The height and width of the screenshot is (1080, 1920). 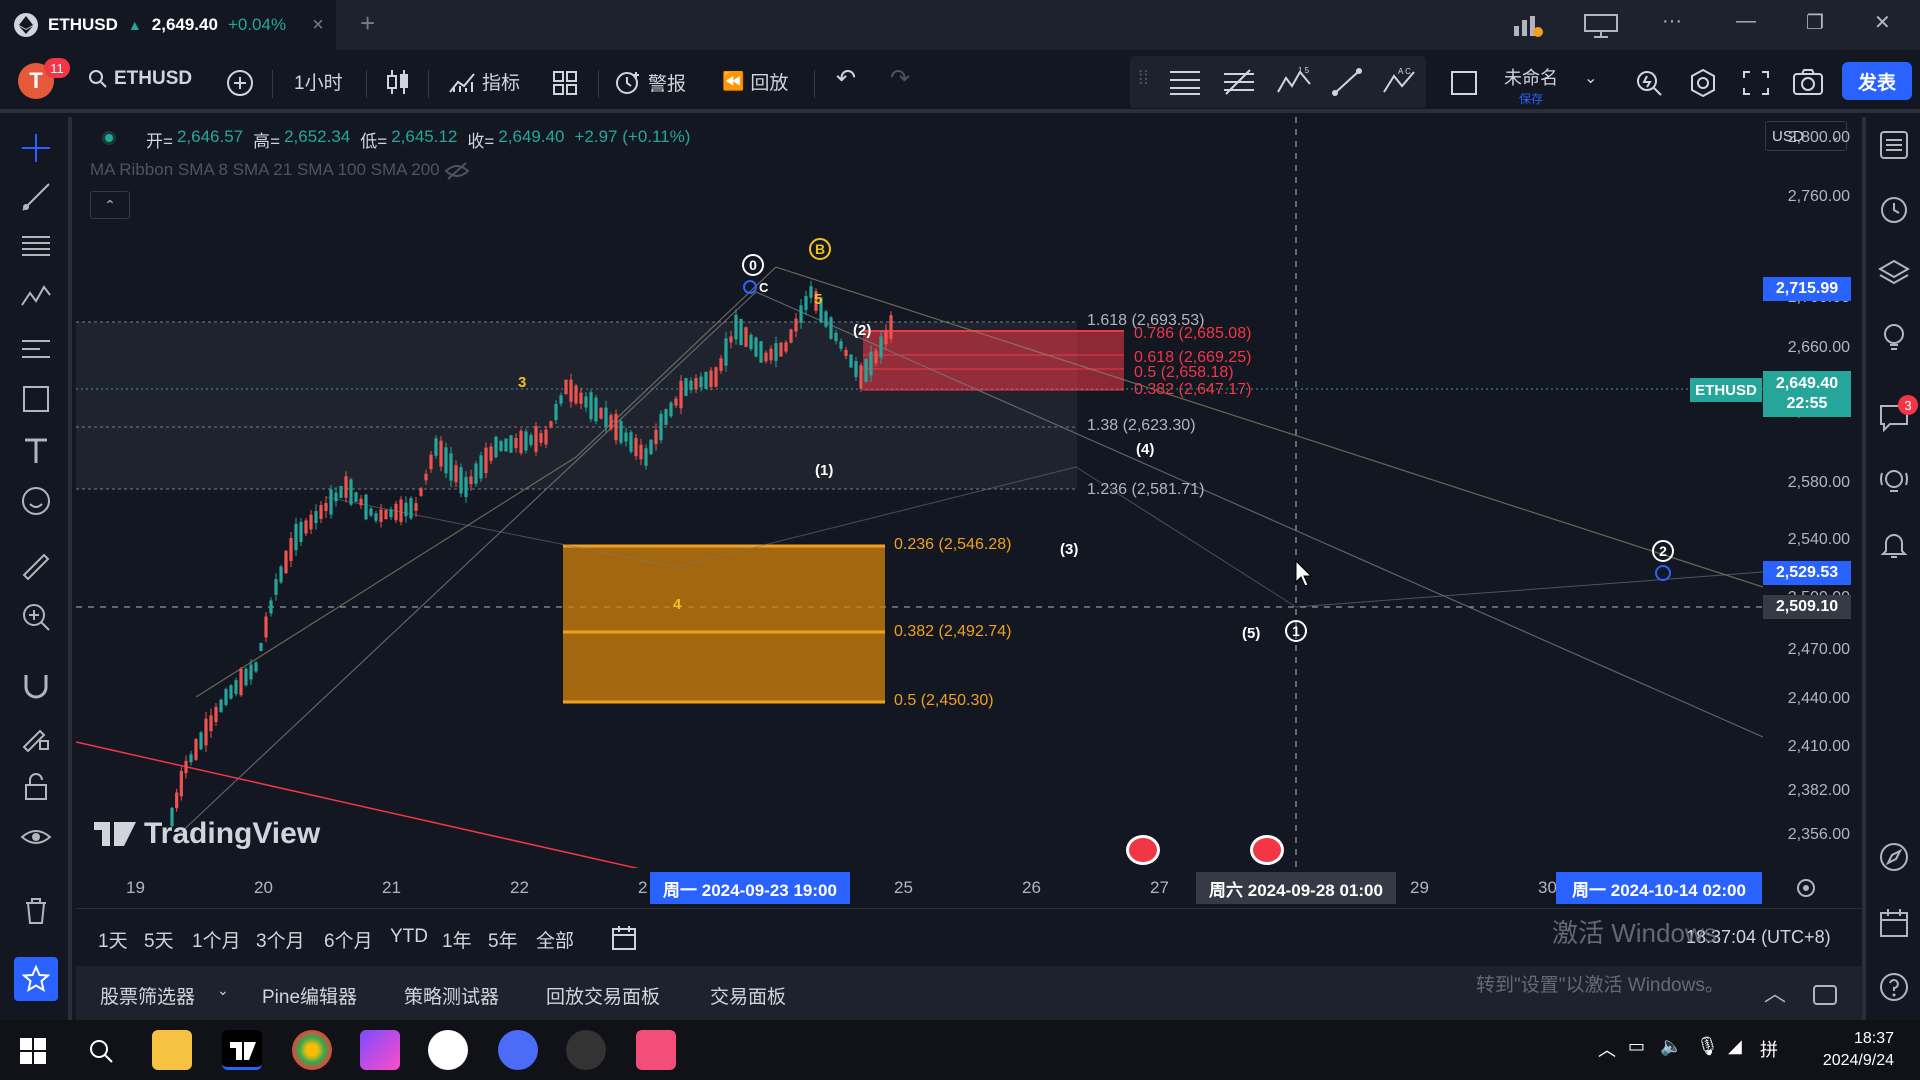 I want to click on indicator-legend: MA Ribbon SMA 8 SMA 21 SMA 100 SMA 200, so click(x=265, y=170).